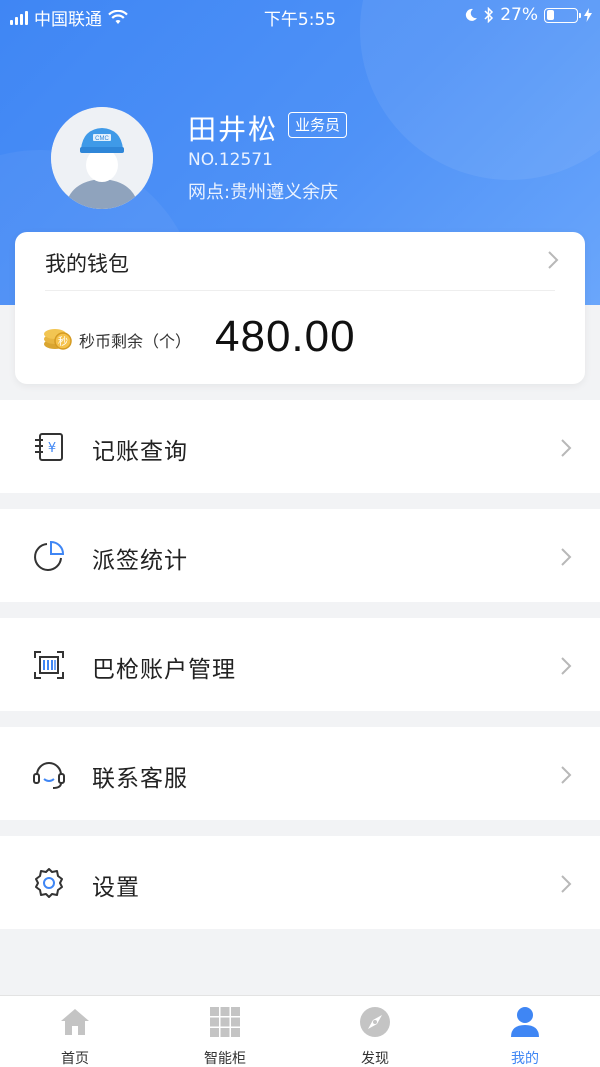 This screenshot has height=1067, width=600. I want to click on status-bar: 中国联通 下午5:55 27%, so click(300, 16).